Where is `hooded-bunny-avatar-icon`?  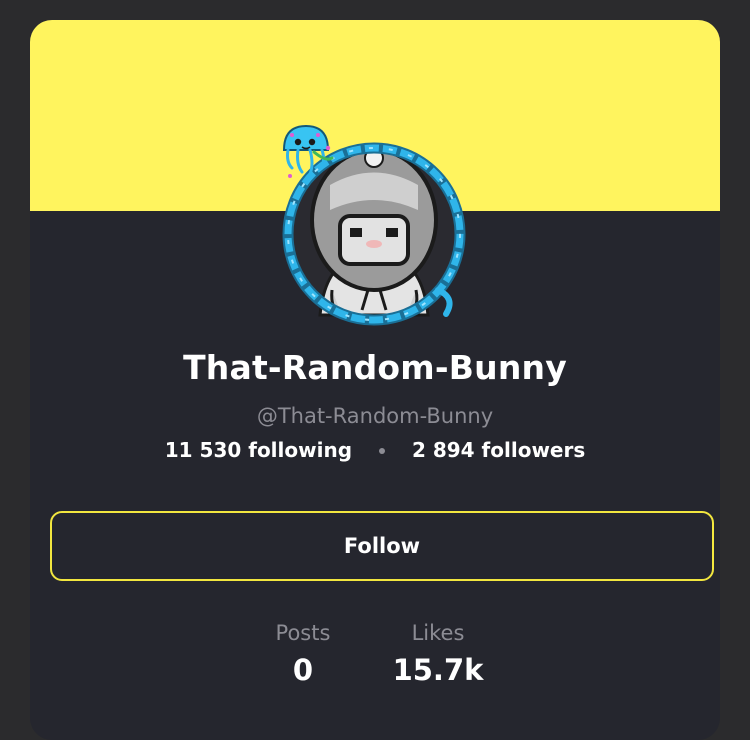
hooded-bunny-avatar-icon is located at coordinates (374, 225).